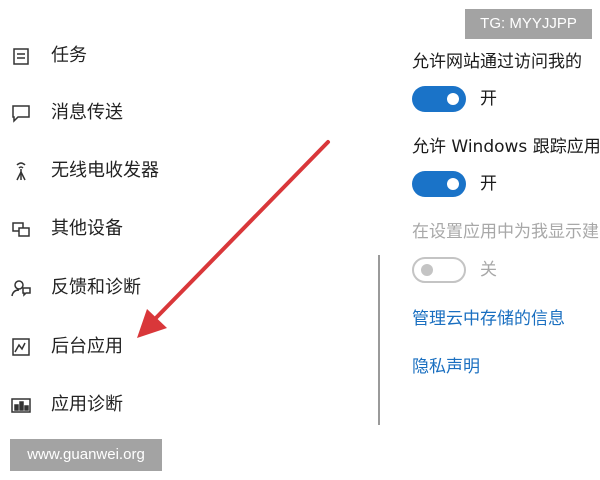 The width and height of the screenshot is (600, 480). I want to click on windows-tracking-title: 允许 Windows 跟踪应用, so click(506, 147).